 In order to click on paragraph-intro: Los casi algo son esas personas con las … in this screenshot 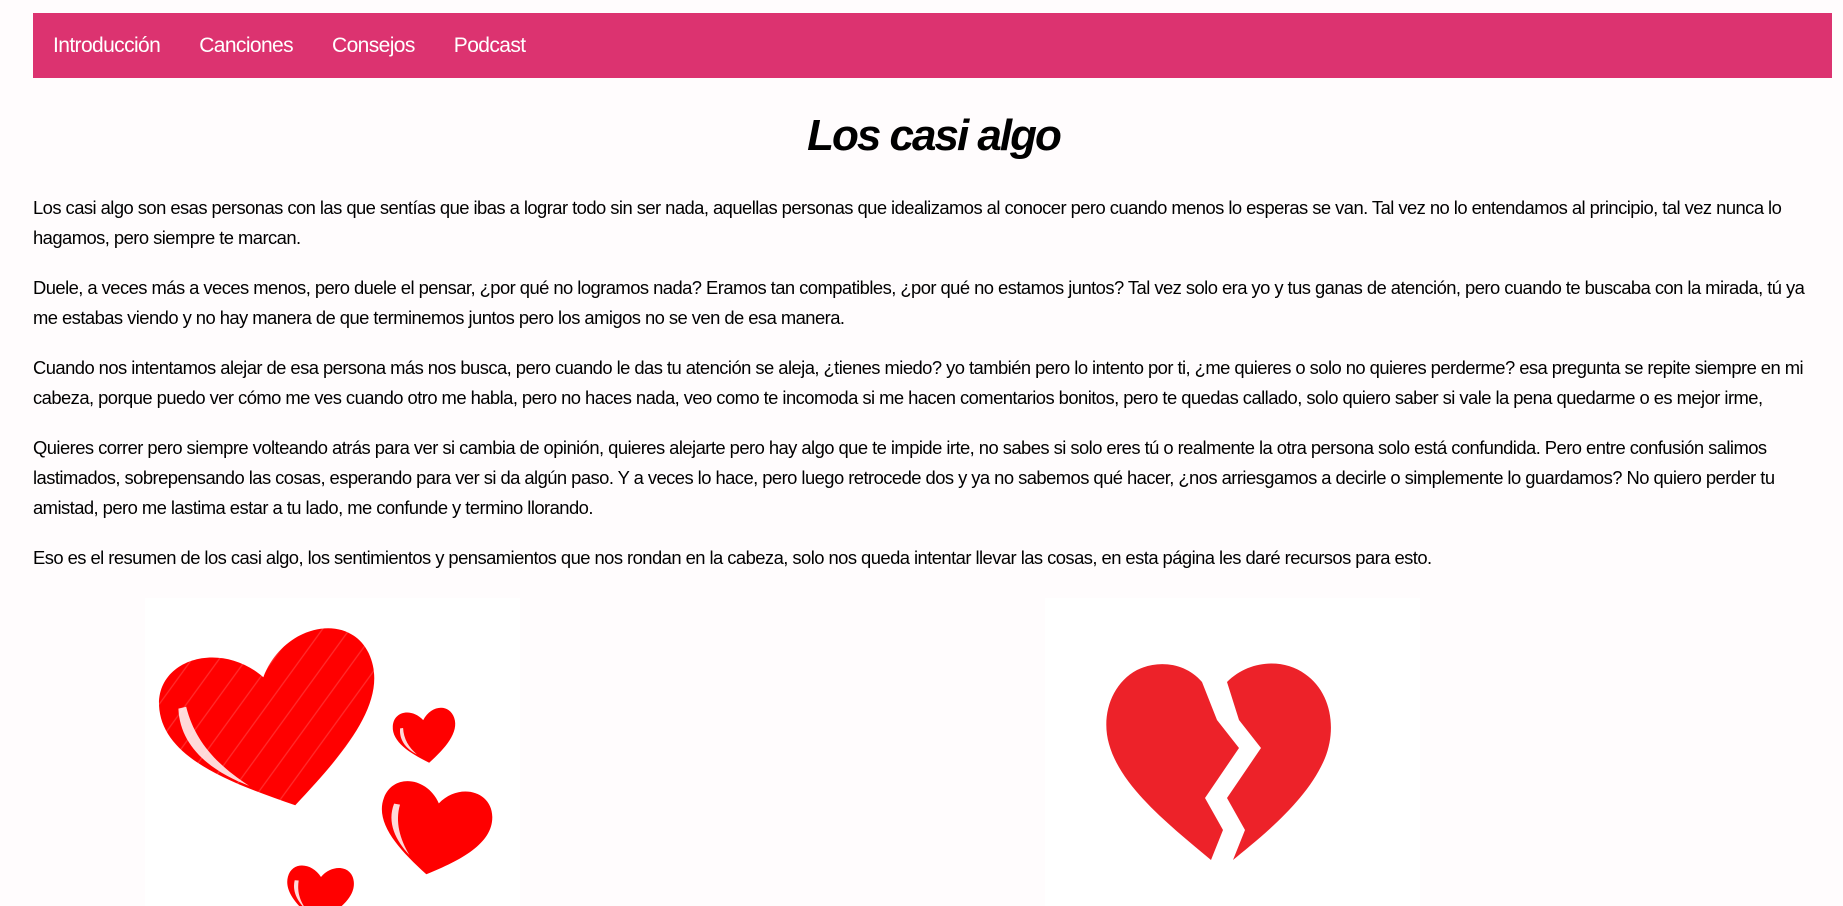, I will do `click(907, 222)`.